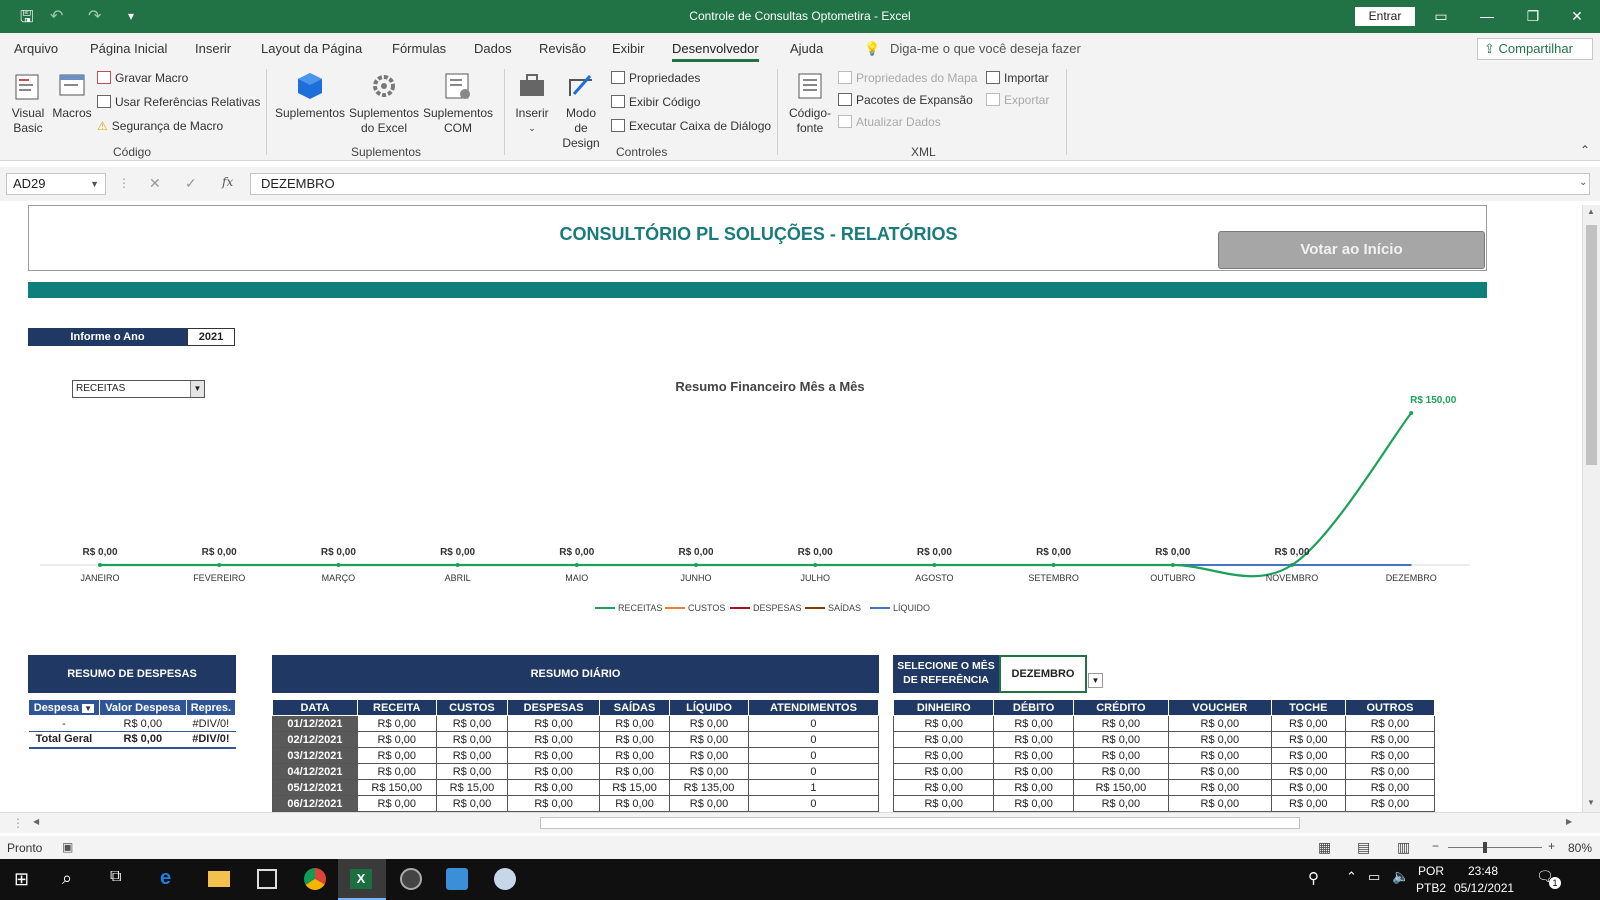 The height and width of the screenshot is (900, 1600). Describe the element at coordinates (28, 103) in the screenshot. I see `visual-basic-button: Visual Basic` at that location.